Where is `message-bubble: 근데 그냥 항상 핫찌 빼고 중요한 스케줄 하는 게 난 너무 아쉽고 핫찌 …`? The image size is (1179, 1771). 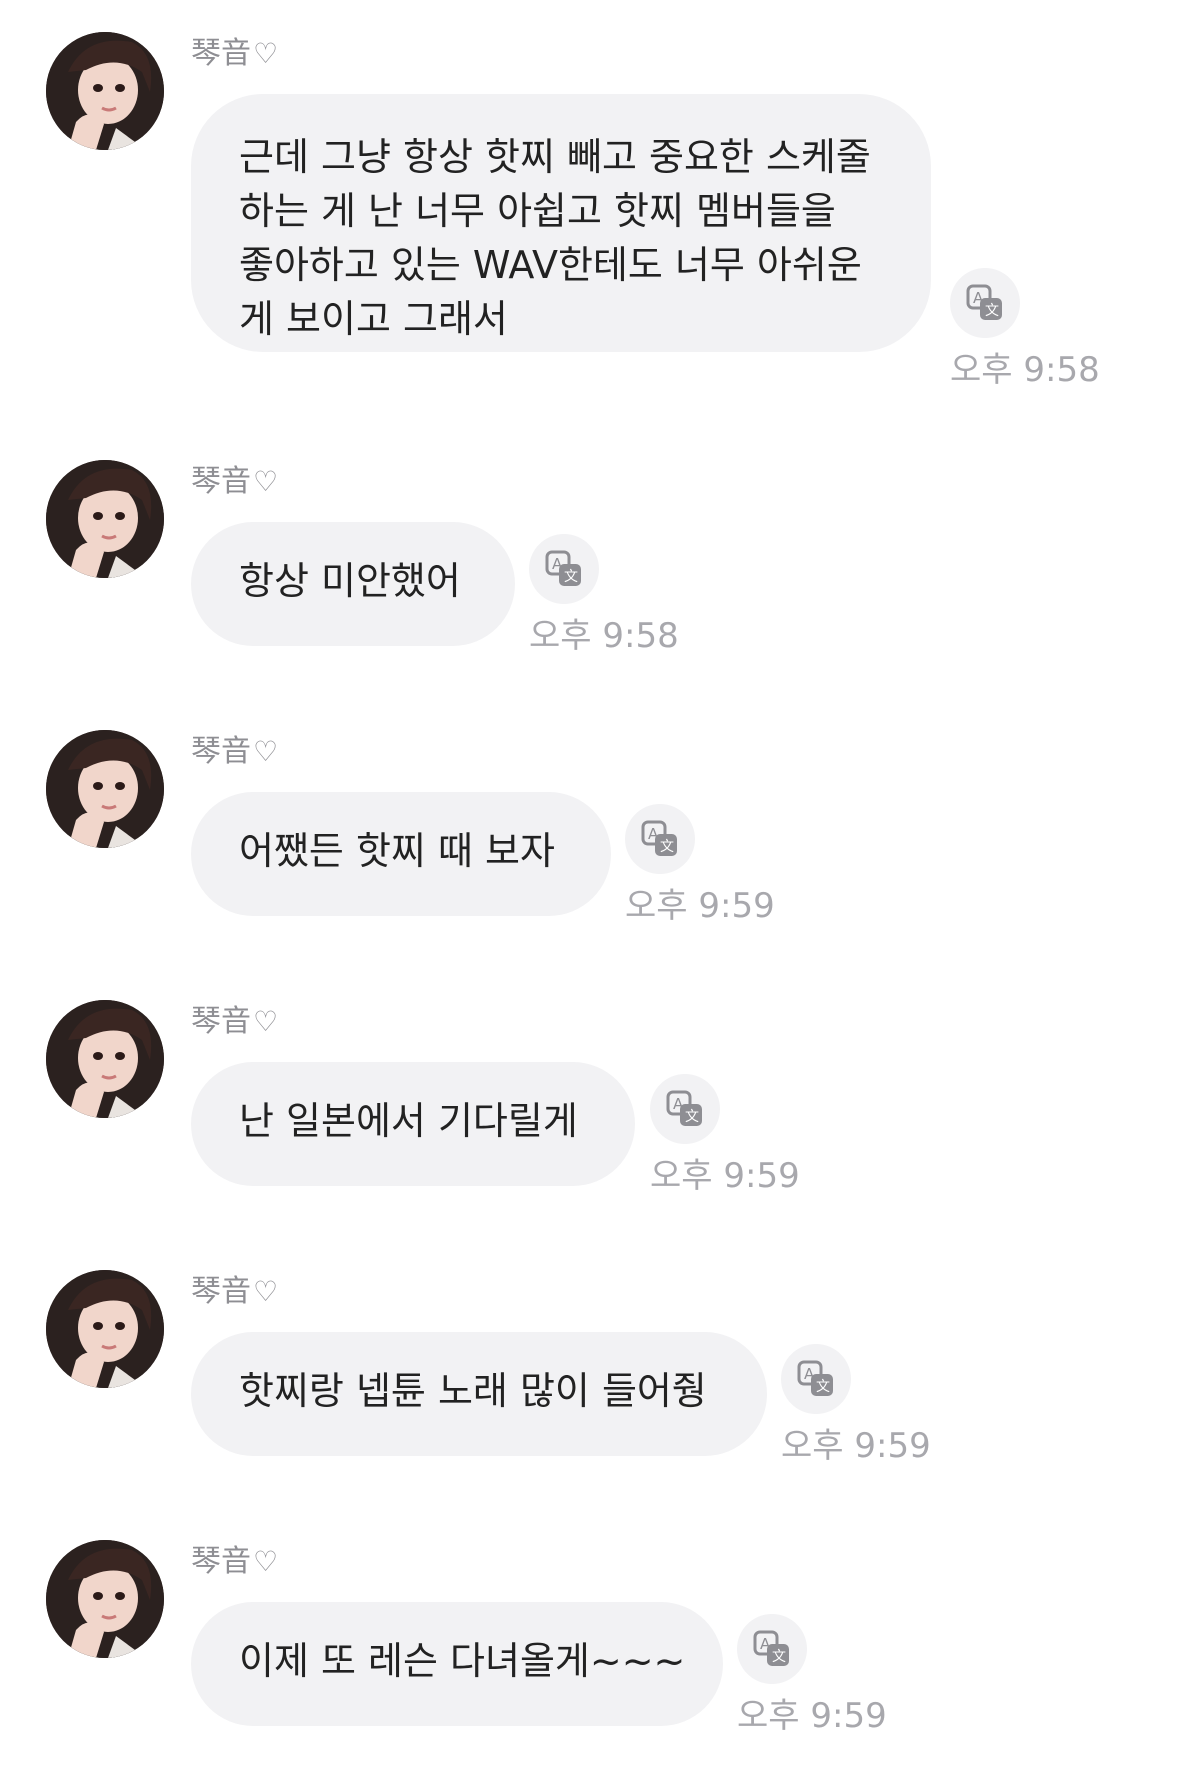
message-bubble: 근데 그냥 항상 핫찌 빼고 중요한 스케줄 하는 게 난 너무 아쉽고 핫찌 … is located at coordinates (561, 223).